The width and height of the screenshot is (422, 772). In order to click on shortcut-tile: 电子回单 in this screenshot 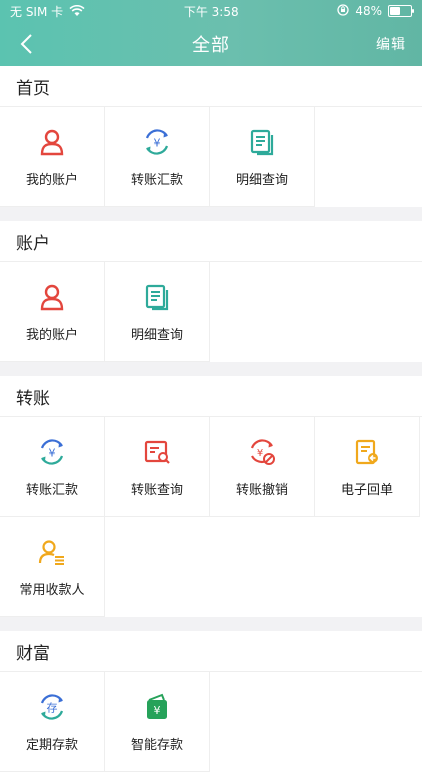, I will do `click(367, 467)`.